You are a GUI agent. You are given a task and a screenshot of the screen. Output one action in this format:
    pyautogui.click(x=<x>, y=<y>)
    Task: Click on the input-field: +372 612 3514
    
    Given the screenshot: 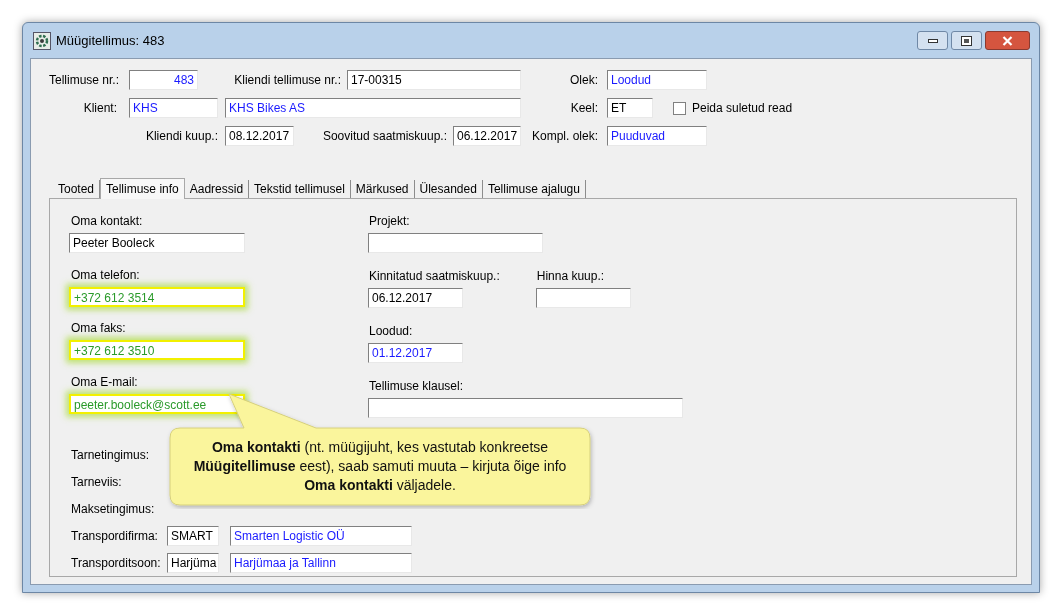 What is the action you would take?
    pyautogui.click(x=157, y=296)
    